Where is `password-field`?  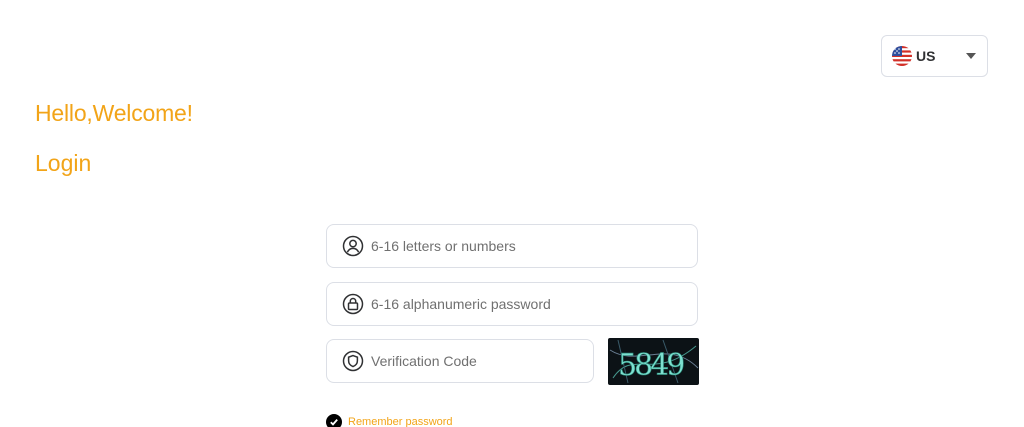 password-field is located at coordinates (512, 304).